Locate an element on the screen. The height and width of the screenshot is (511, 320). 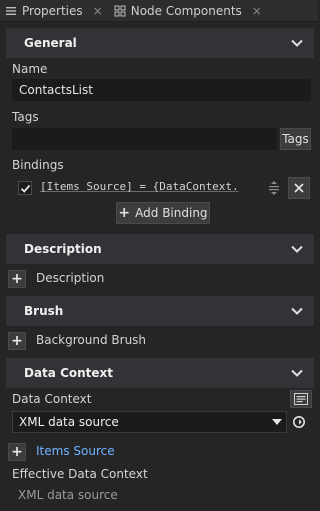
check-icon is located at coordinates (25, 188).